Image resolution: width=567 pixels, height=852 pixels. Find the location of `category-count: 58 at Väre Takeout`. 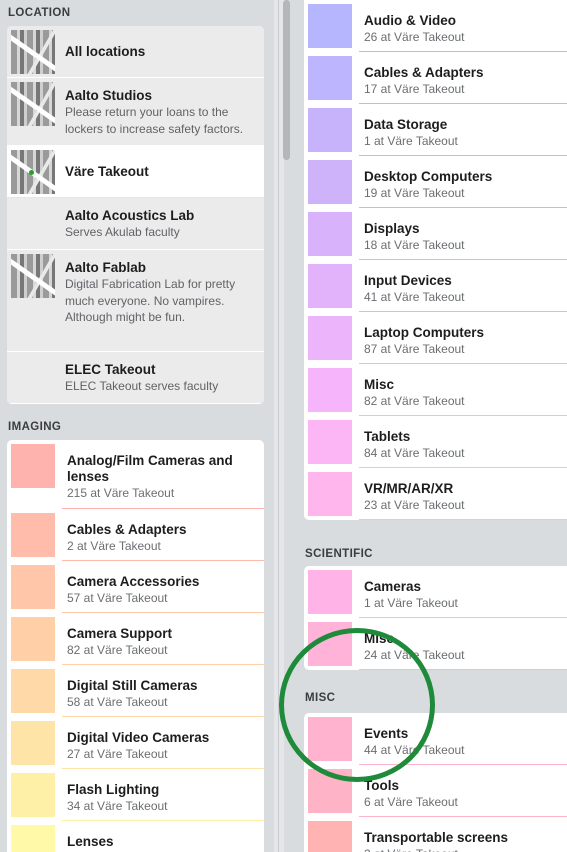

category-count: 58 at Väre Takeout is located at coordinates (117, 702).